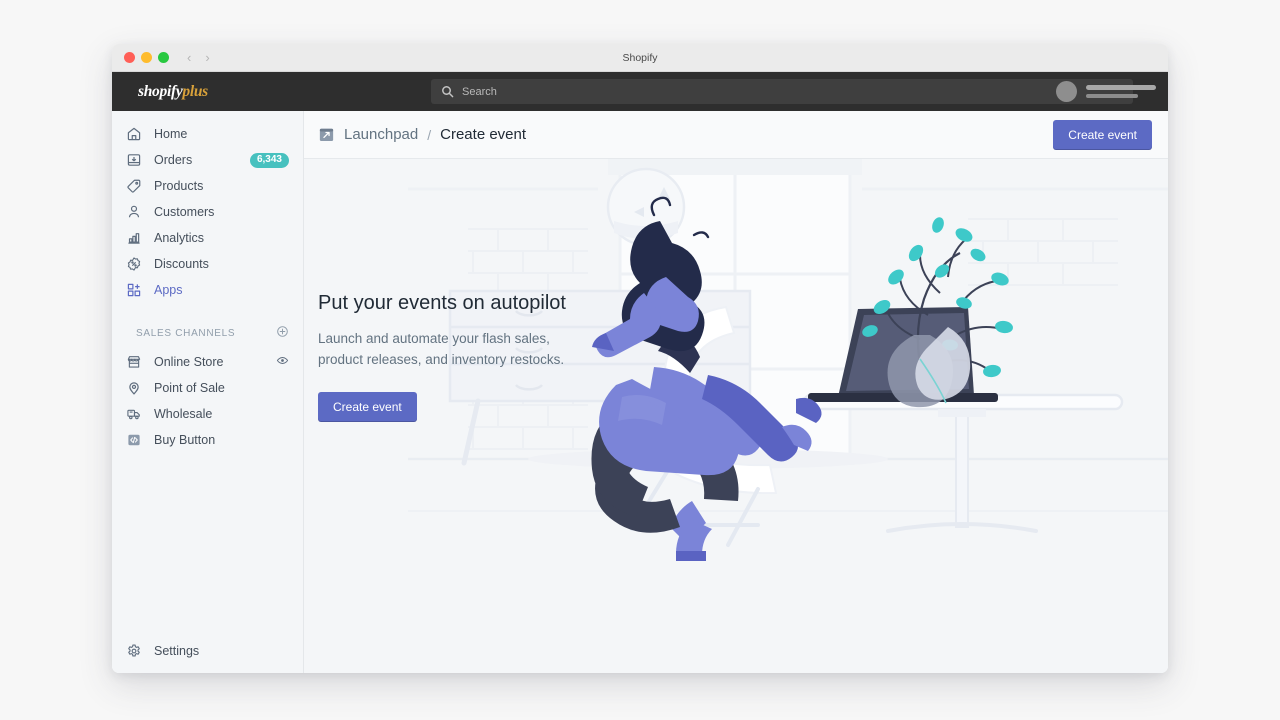 This screenshot has height=720, width=1280. Describe the element at coordinates (133, 186) in the screenshot. I see `products-tag-icon` at that location.